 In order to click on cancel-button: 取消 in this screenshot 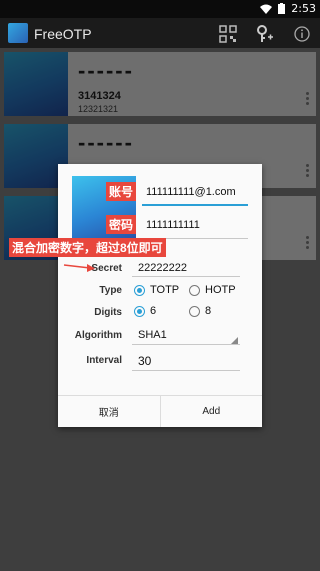, I will do `click(109, 411)`.